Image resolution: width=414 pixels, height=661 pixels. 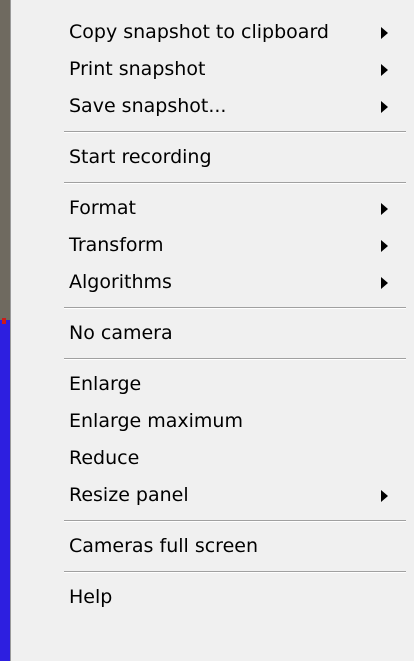 I want to click on menu-item-resize-panel: Resize panel, so click(x=212, y=495).